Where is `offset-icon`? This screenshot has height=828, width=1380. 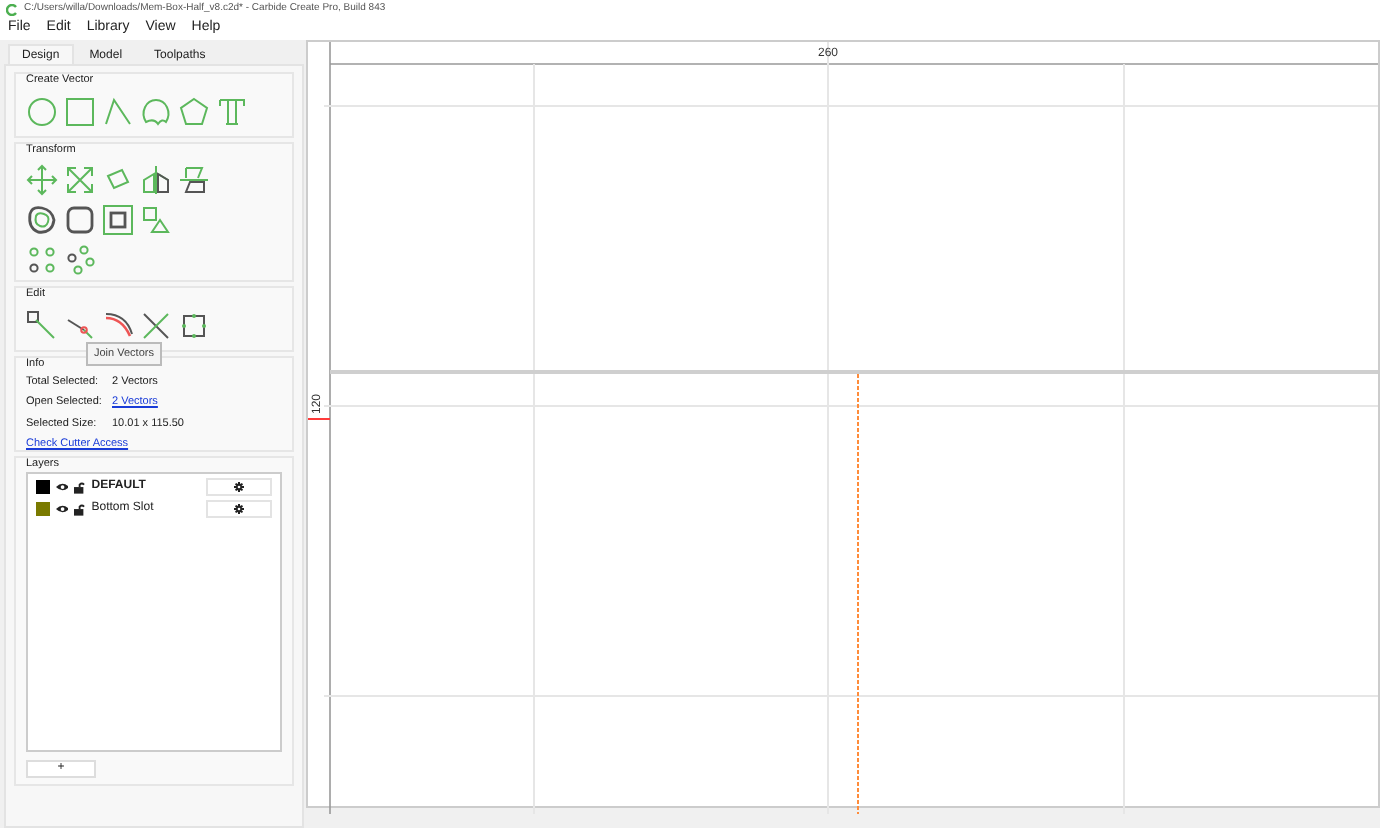 offset-icon is located at coordinates (42, 220).